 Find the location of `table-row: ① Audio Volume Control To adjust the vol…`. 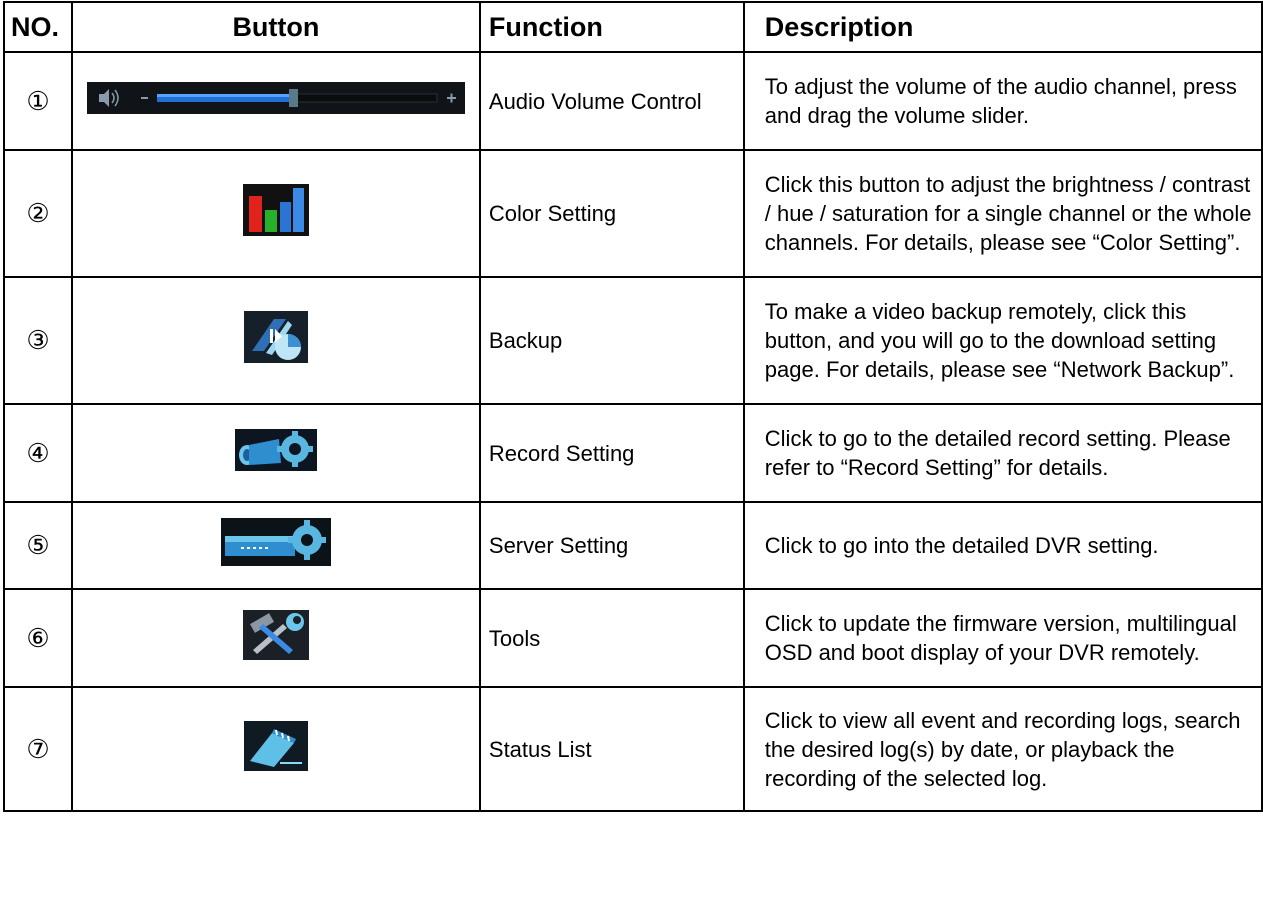

table-row: ① Audio Volume Control To adjust the vol… is located at coordinates (633, 101).